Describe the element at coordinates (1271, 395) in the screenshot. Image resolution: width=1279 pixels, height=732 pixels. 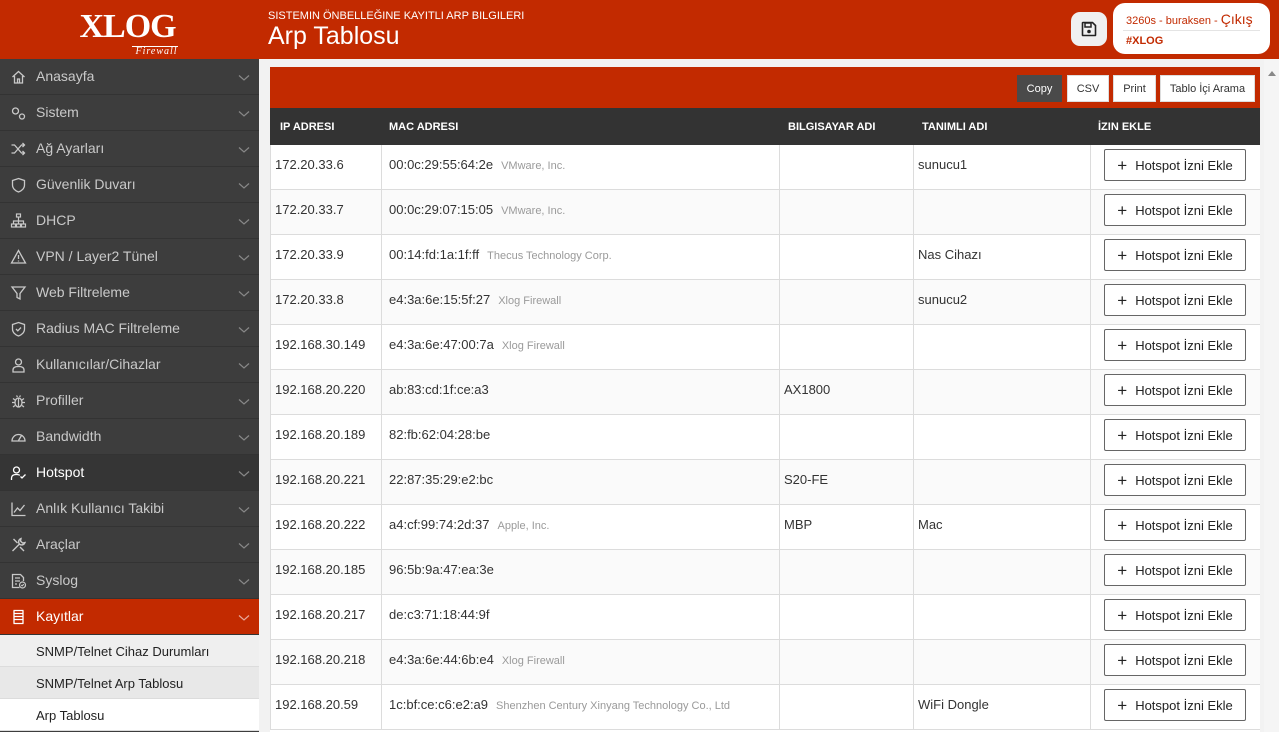
I see `scrollbar` at that location.